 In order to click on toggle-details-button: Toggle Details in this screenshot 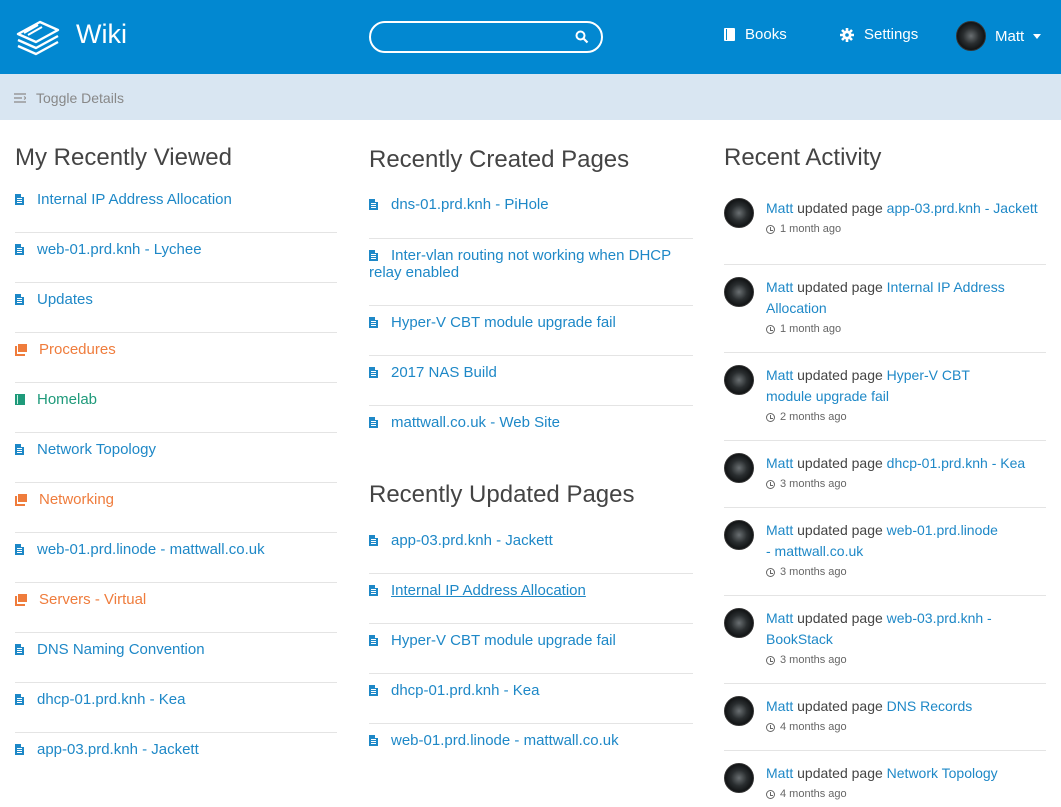, I will do `click(69, 98)`.